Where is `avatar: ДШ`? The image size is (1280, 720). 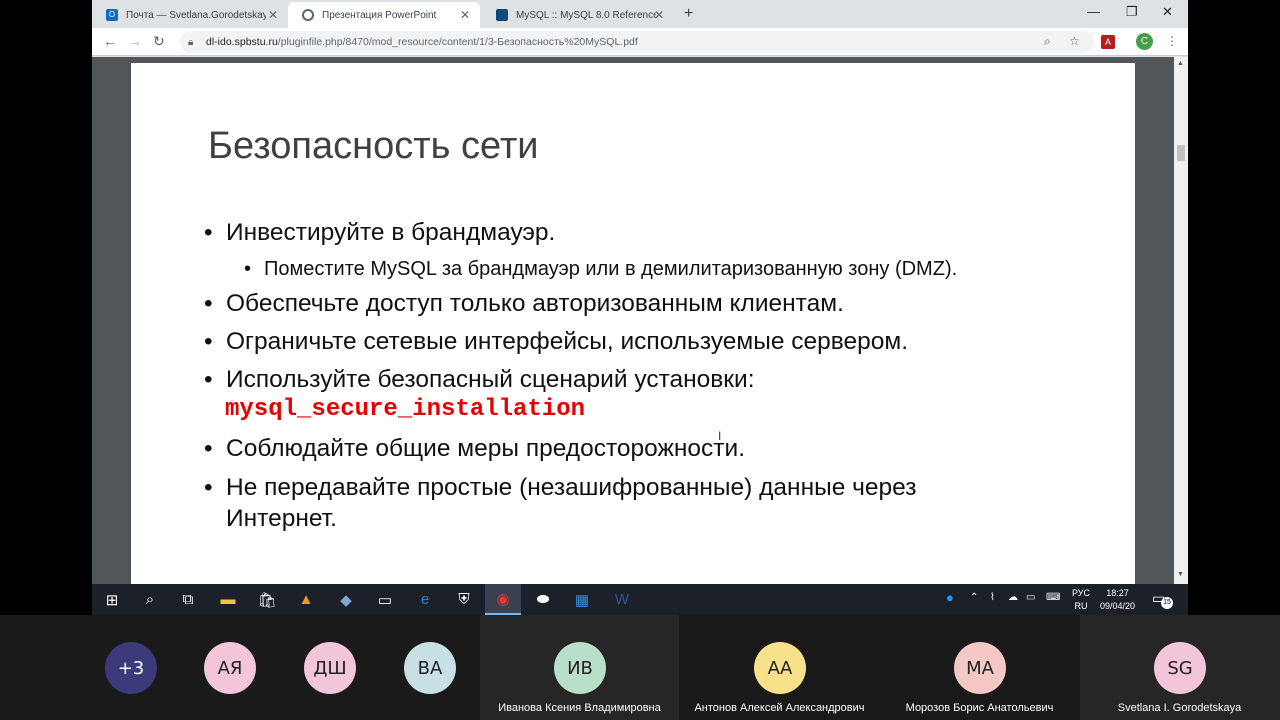
avatar: ДШ is located at coordinates (330, 668).